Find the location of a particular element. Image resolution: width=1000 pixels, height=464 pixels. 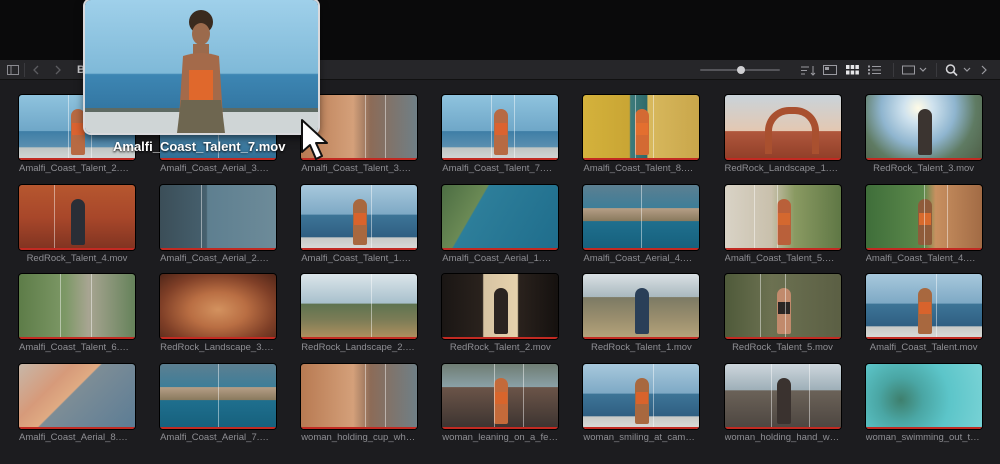

clip-thumbnail: Amalfi_Coast_Aerial_1.mov is located at coordinates (500, 224).